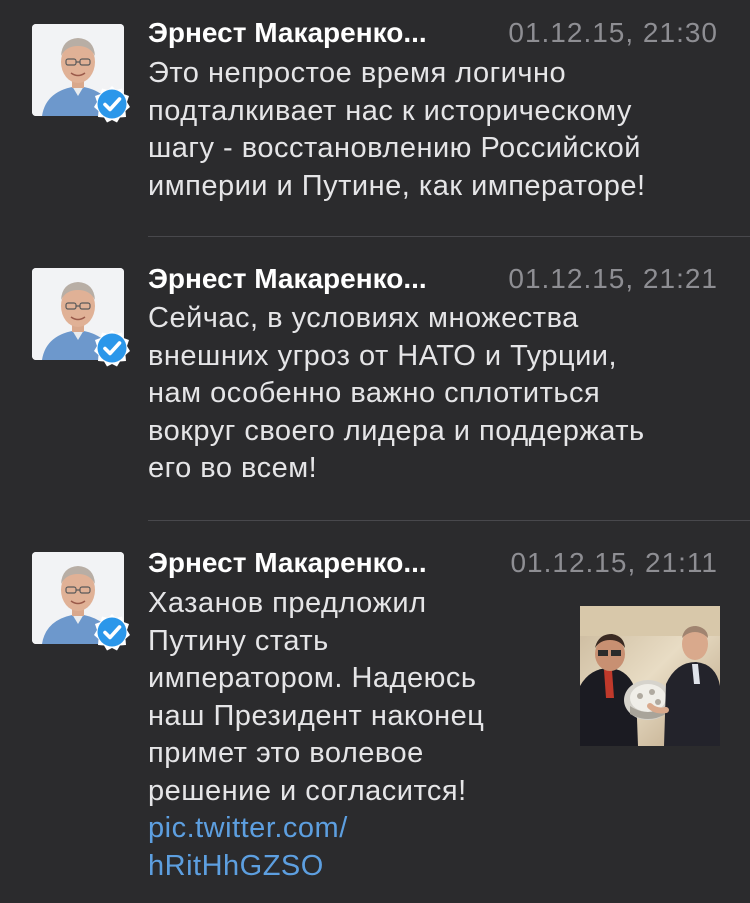 The width and height of the screenshot is (750, 903). I want to click on tweet-media-link: pic.twitter.com/, so click(316, 829).